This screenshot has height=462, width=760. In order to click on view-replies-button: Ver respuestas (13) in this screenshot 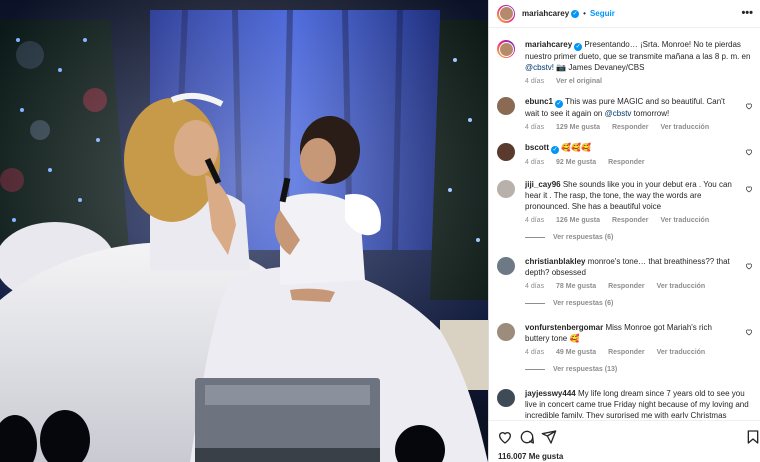, I will do `click(571, 369)`.